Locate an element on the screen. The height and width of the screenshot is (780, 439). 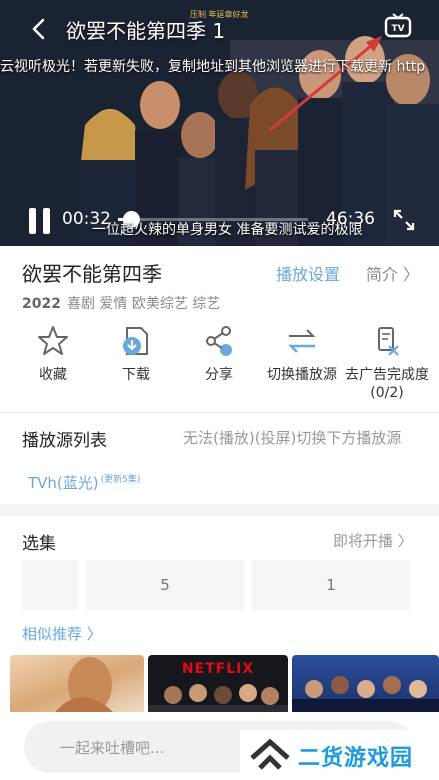
recommend-title: 相似推荐 〉 is located at coordinates (62, 633).